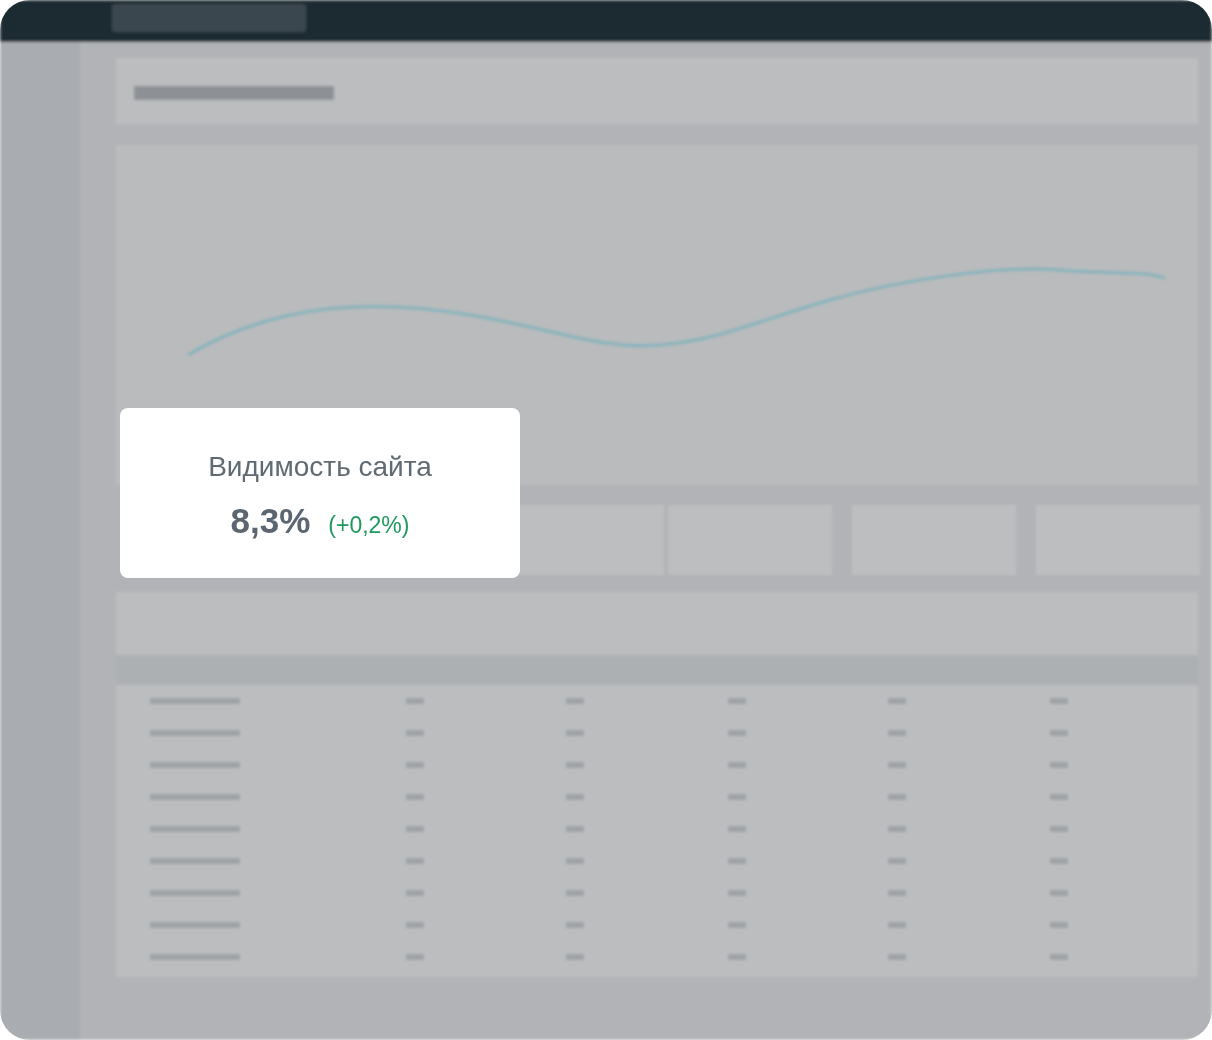  What do you see at coordinates (320, 467) in the screenshot?
I see `card-title: Видимость сайта` at bounding box center [320, 467].